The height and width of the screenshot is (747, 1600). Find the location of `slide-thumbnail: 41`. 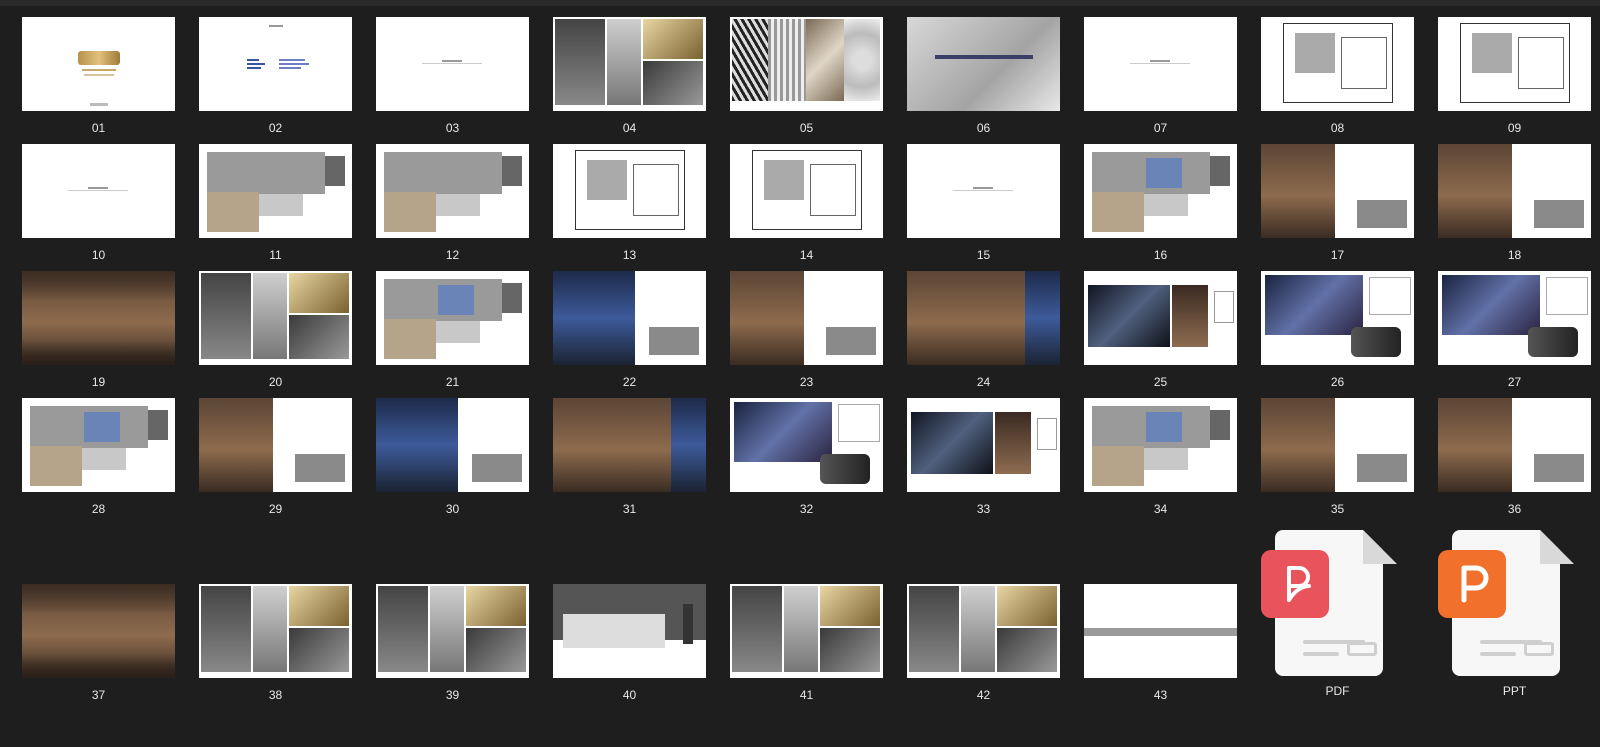

slide-thumbnail: 41 is located at coordinates (806, 643).